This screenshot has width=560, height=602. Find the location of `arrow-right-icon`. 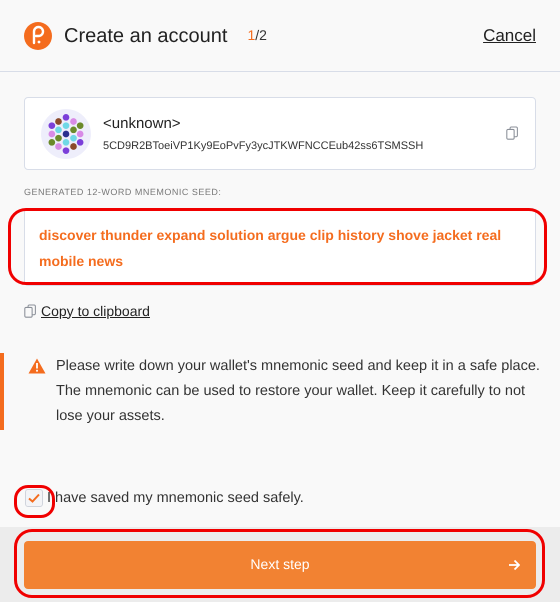

arrow-right-icon is located at coordinates (514, 564).